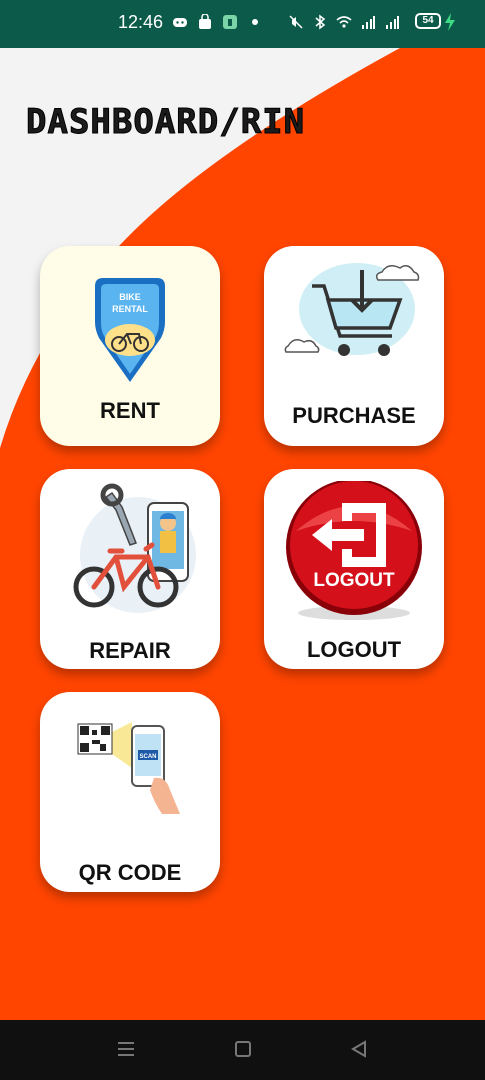  Describe the element at coordinates (217, 22) in the screenshot. I see `notification-icons` at that location.